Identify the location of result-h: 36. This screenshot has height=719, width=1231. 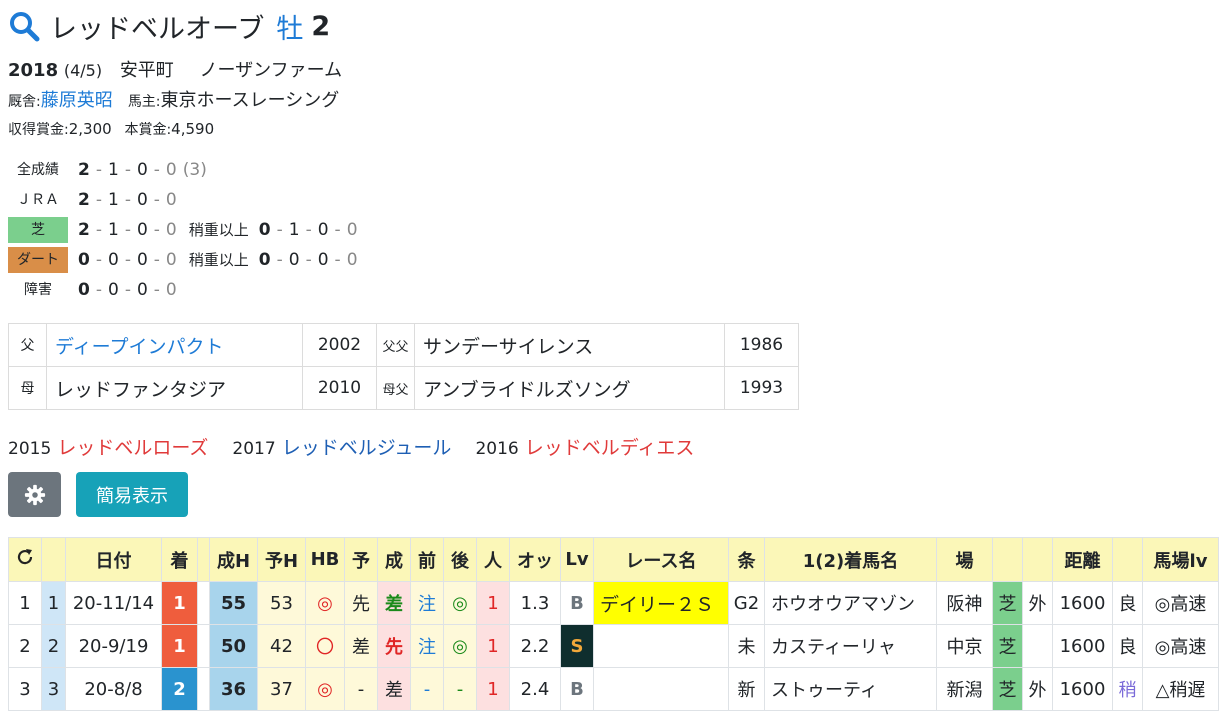
(233, 689).